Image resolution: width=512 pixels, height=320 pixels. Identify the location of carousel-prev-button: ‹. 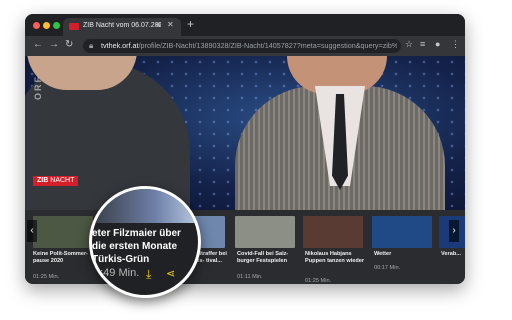
(32, 231).